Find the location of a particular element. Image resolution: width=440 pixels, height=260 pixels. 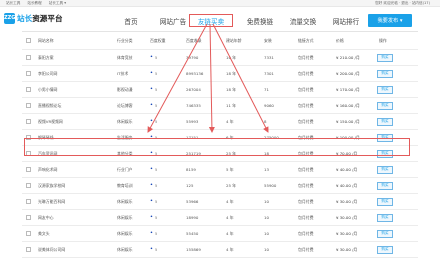

arrow-to-row-right is located at coordinates (240, 78).